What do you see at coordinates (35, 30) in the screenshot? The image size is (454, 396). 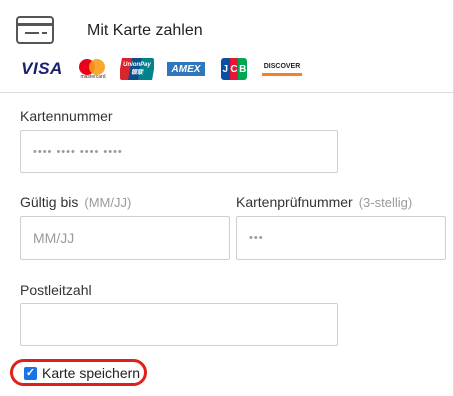 I see `credit-card-icon` at bounding box center [35, 30].